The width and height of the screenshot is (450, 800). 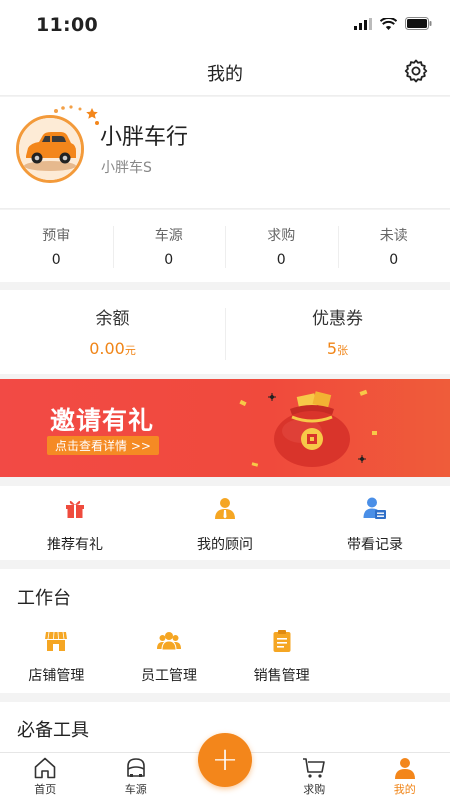 I want to click on staff-icon, so click(x=169, y=641).